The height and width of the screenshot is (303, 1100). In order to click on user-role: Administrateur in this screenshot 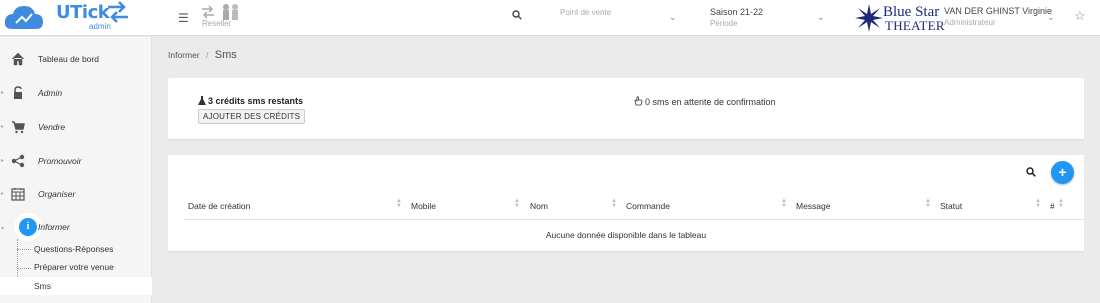, I will do `click(970, 22)`.